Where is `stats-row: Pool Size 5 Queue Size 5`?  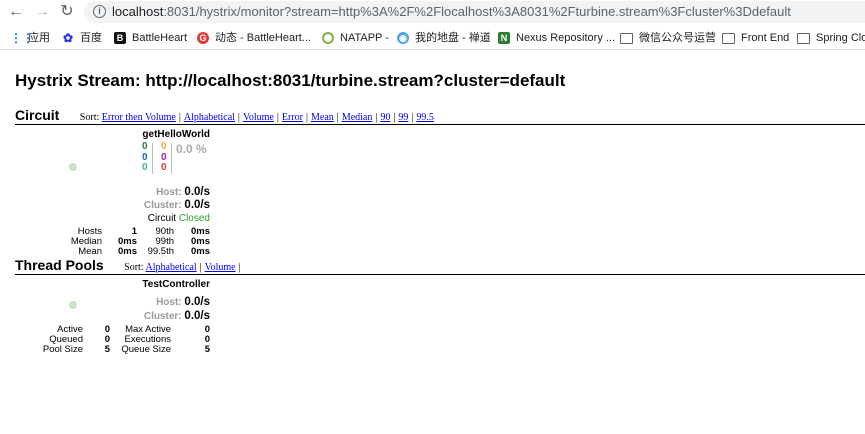
stats-row: Pool Size 5 Queue Size 5 is located at coordinates (125, 349).